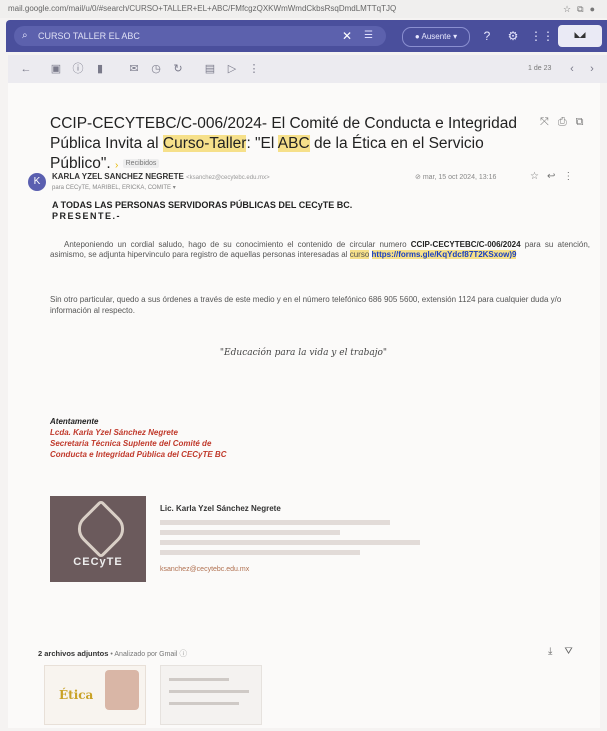 The height and width of the screenshot is (731, 607). Describe the element at coordinates (114, 187) in the screenshot. I see `recipients: para CECyTE, MARIBEL, ERICKA, COMITE ▾` at that location.